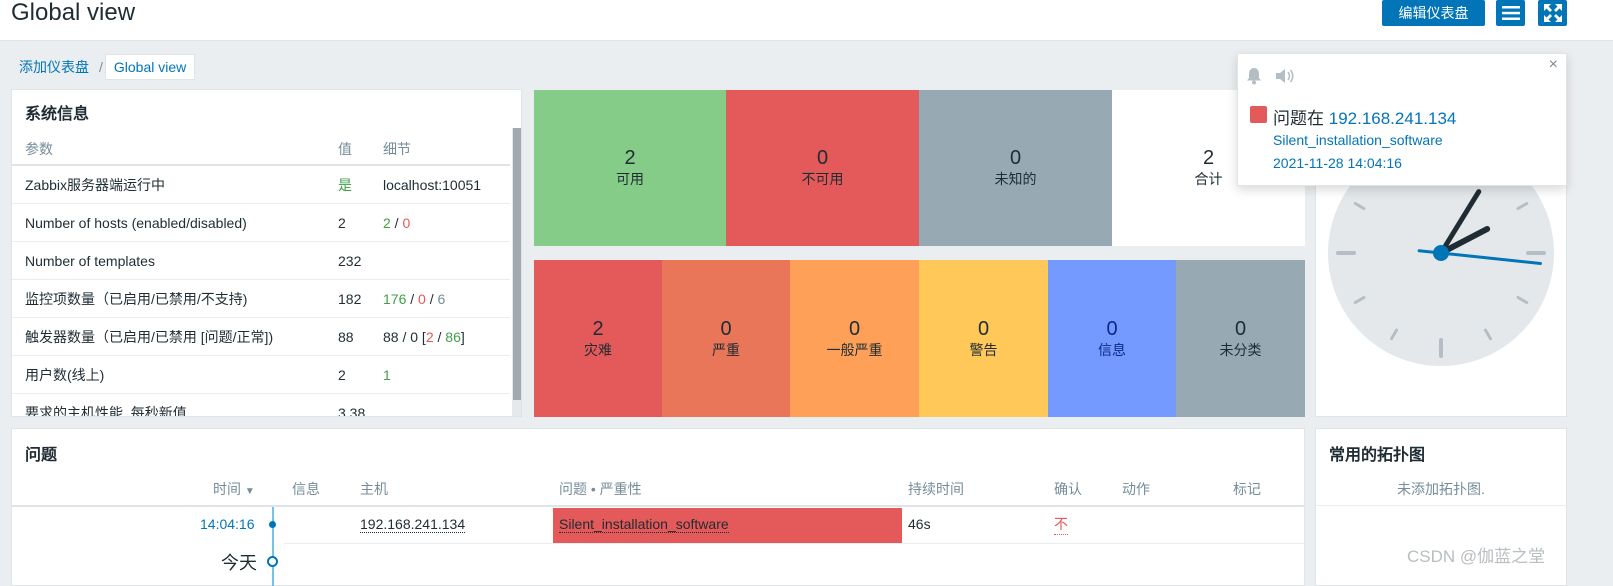  Describe the element at coordinates (413, 524) in the screenshot. I see `problem-host-link: 192.168.241.134` at that location.